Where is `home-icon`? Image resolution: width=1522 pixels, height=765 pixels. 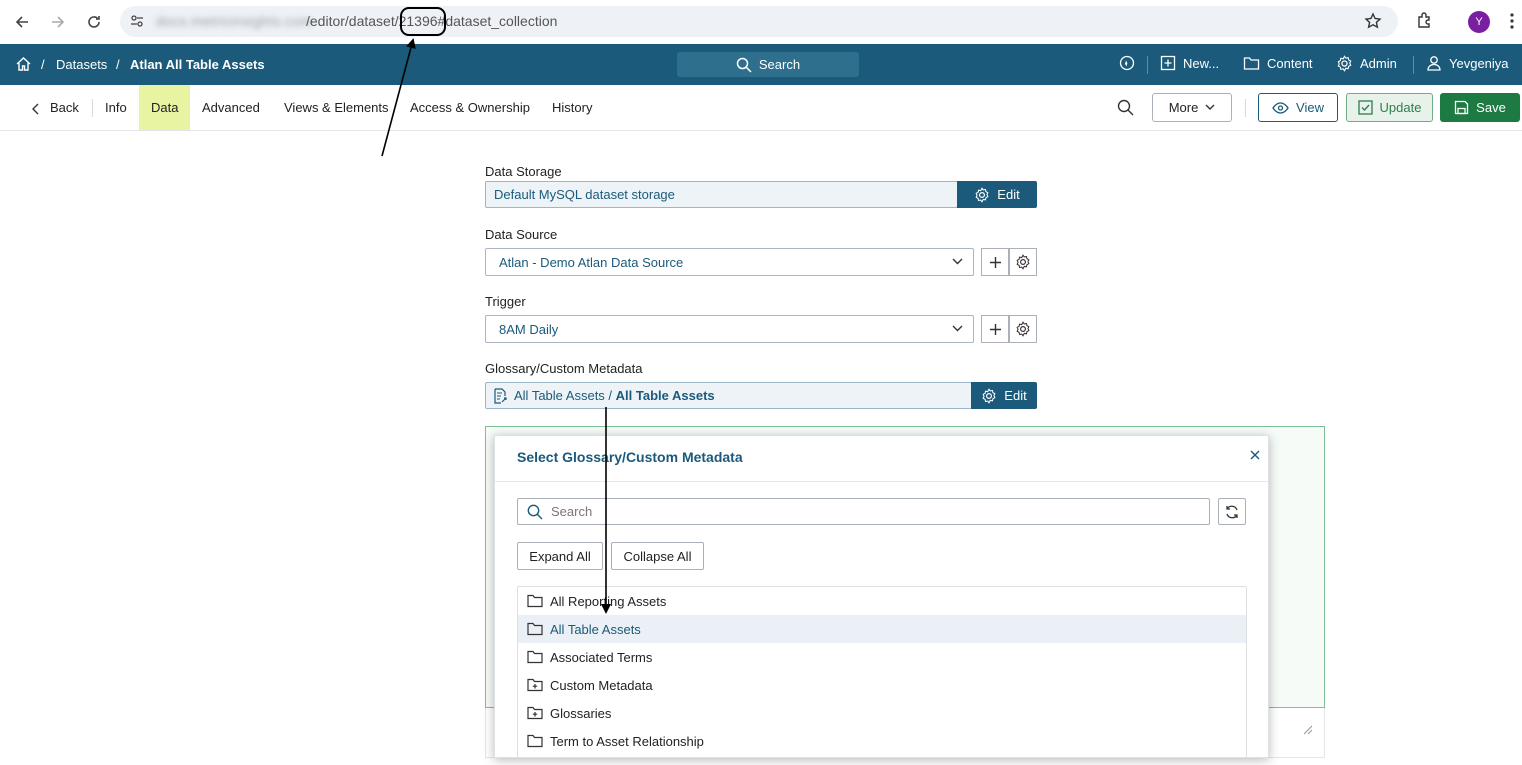 home-icon is located at coordinates (23, 64).